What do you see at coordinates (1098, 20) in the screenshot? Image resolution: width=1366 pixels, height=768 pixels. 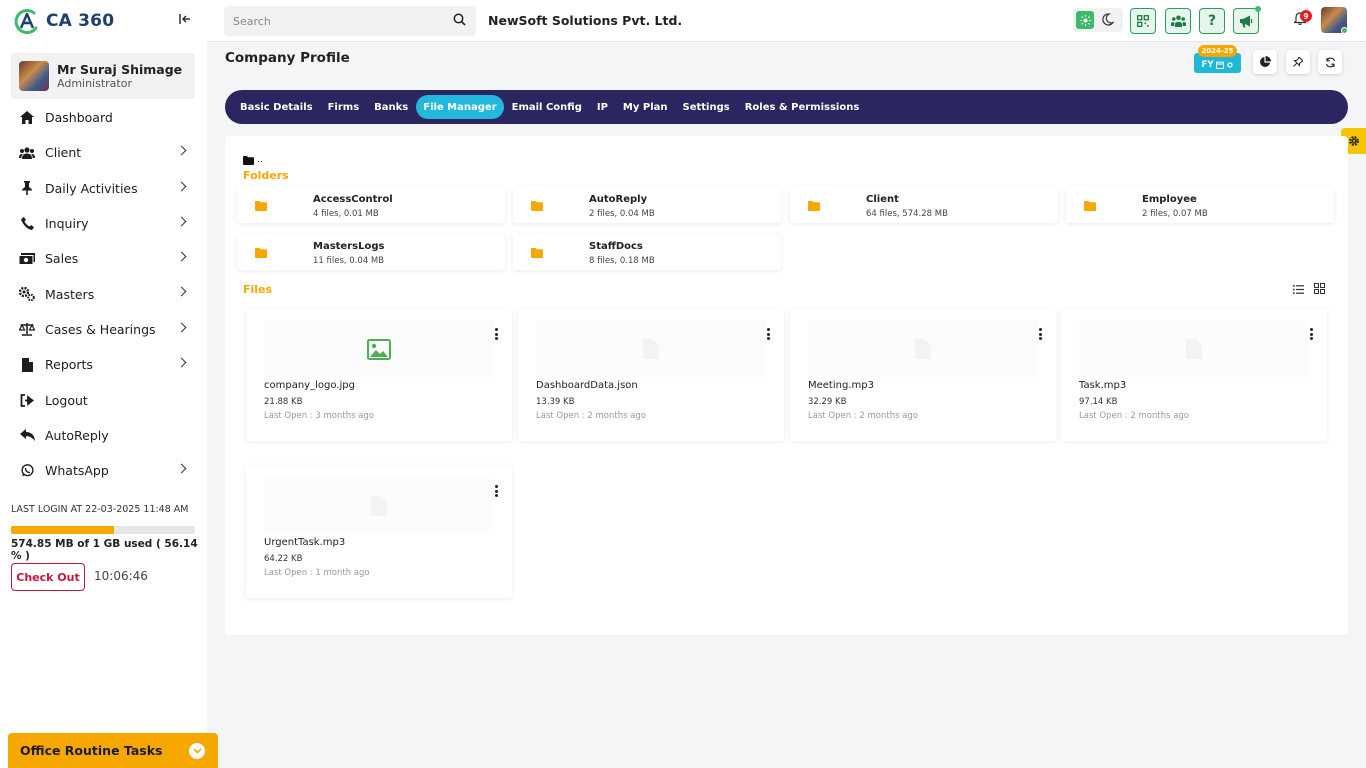 I see `theme-toggle` at bounding box center [1098, 20].